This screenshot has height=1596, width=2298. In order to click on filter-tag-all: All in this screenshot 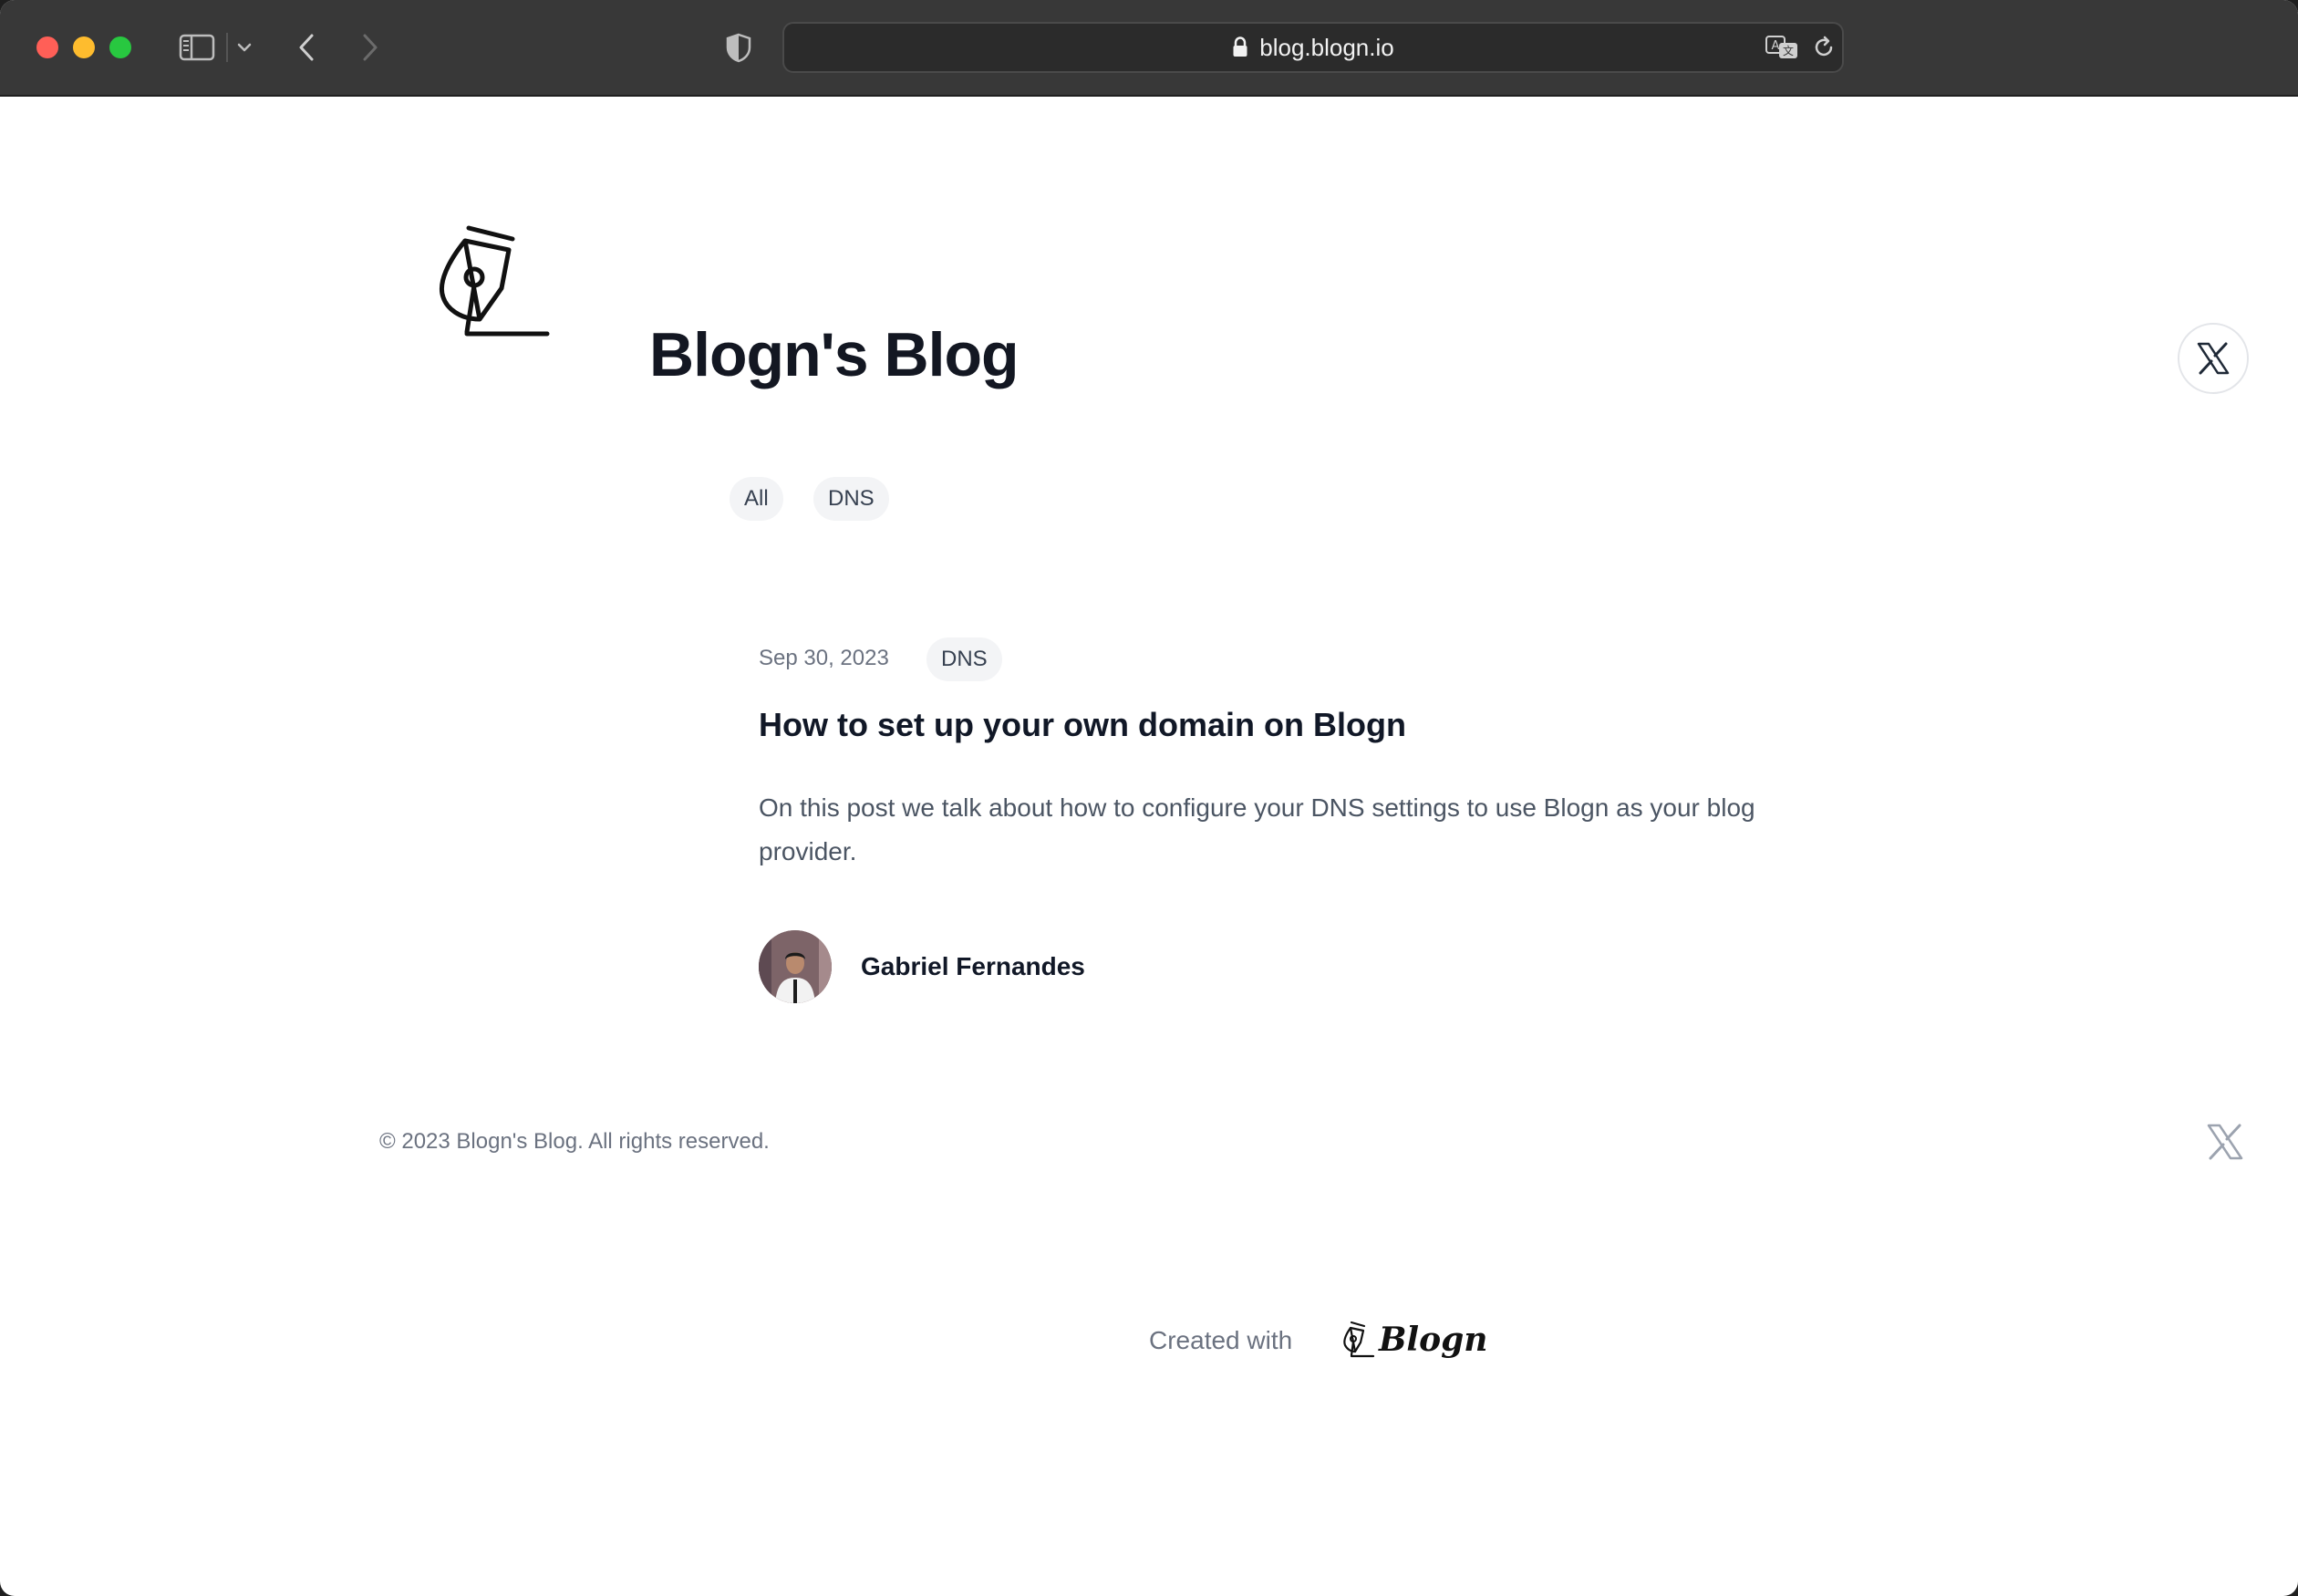, I will do `click(756, 499)`.